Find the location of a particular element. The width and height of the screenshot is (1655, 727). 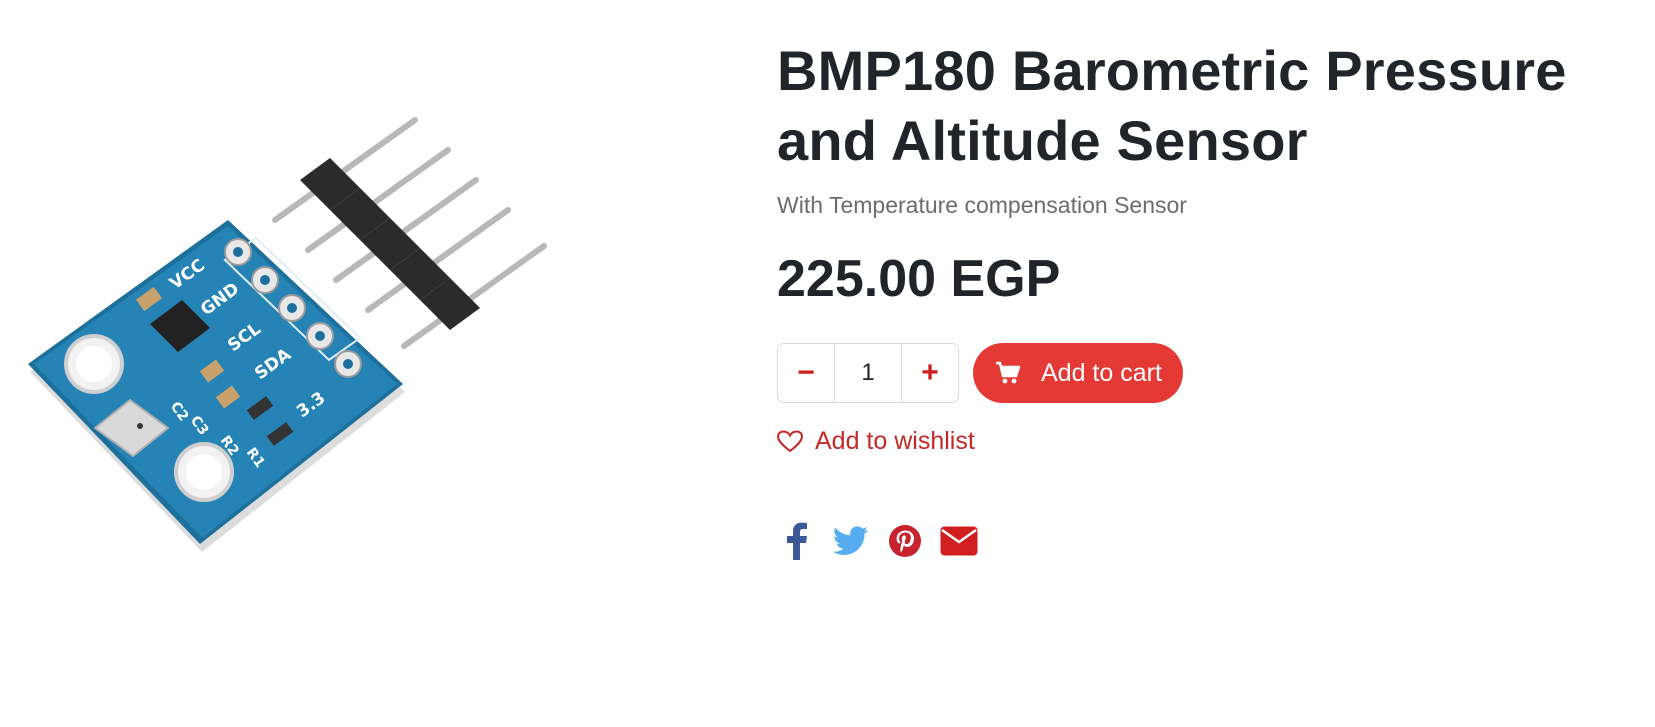

share-pinterest-button is located at coordinates (905, 541).